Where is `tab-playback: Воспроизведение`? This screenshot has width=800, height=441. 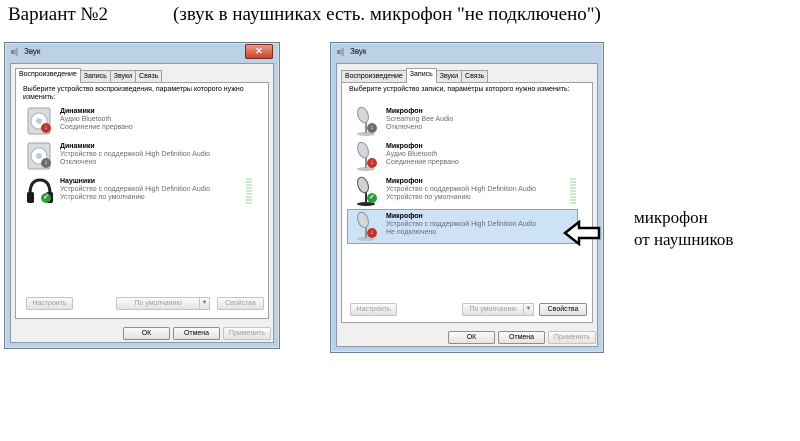 tab-playback: Воспроизведение is located at coordinates (48, 75).